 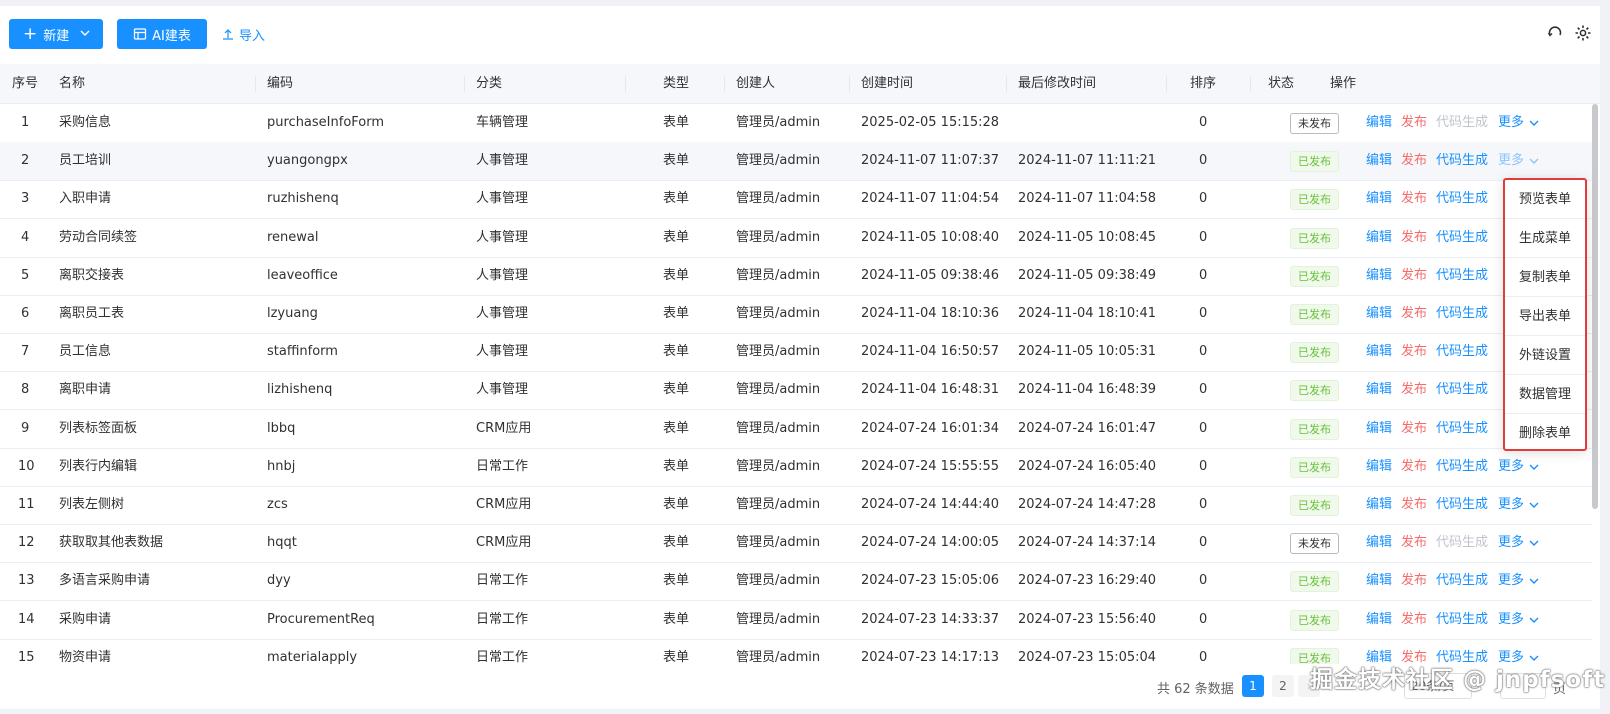 What do you see at coordinates (1283, 686) in the screenshot?
I see `page-2-button: 2` at bounding box center [1283, 686].